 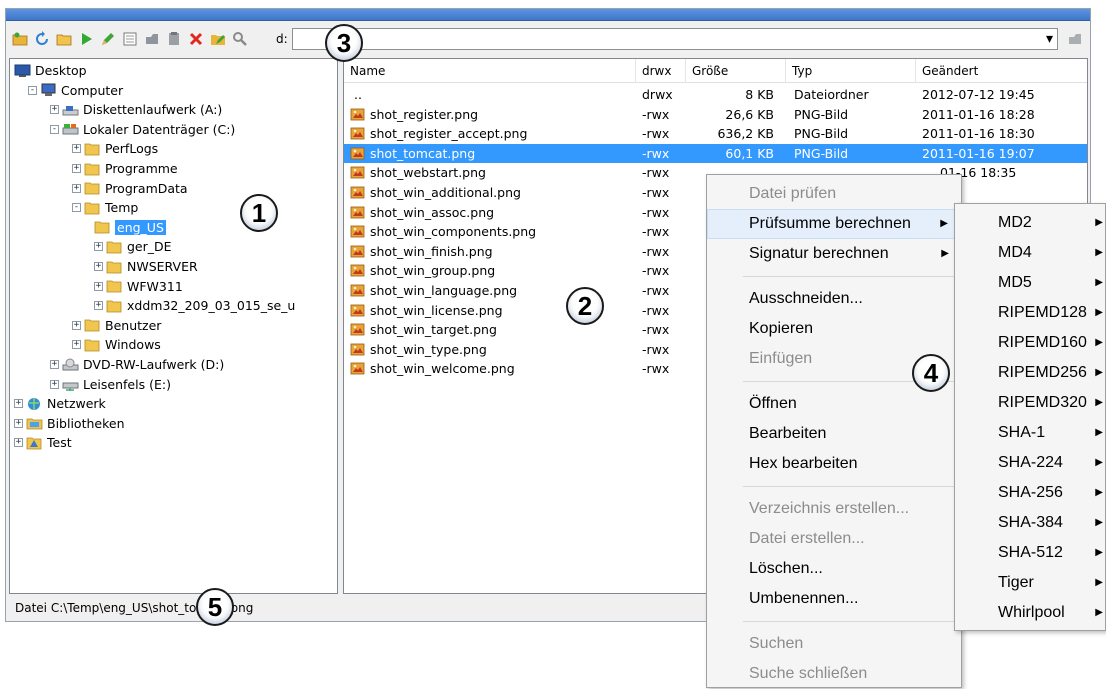 What do you see at coordinates (110, 384) in the screenshot?
I see `tree-node: + Leisenfels (E:)` at bounding box center [110, 384].